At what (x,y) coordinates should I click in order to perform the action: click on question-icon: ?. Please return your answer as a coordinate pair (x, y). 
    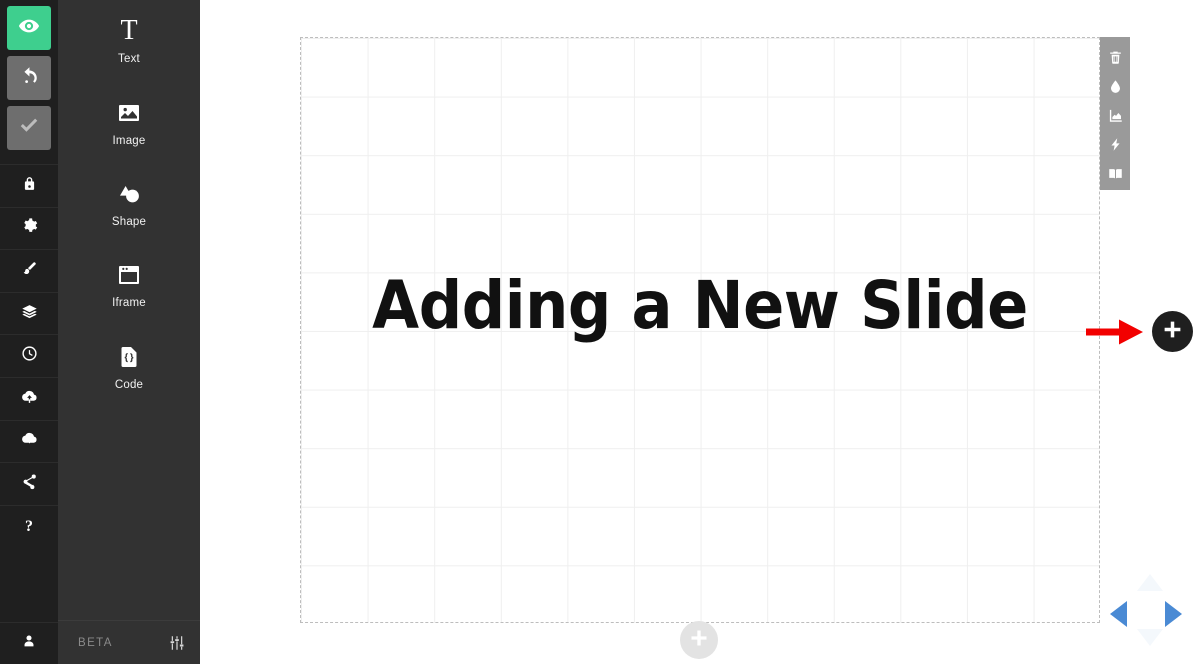
    Looking at the image, I should click on (29, 526).